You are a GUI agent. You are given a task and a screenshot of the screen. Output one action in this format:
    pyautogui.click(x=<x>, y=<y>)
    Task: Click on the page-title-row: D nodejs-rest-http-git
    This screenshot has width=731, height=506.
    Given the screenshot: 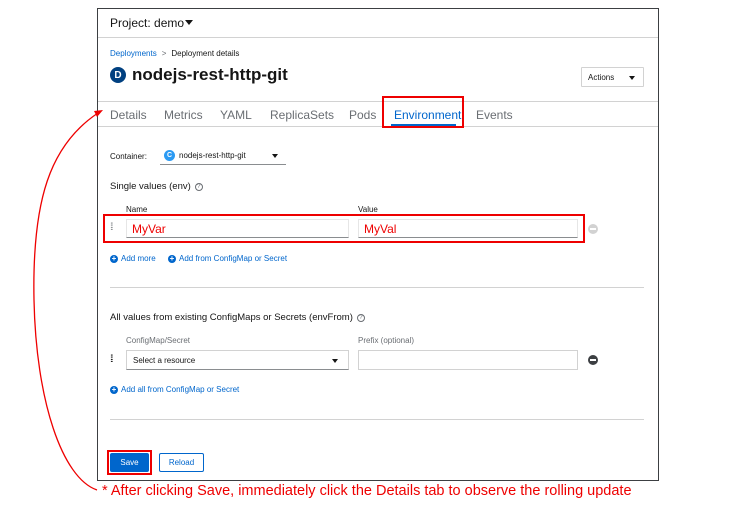 What is the action you would take?
    pyautogui.click(x=199, y=75)
    